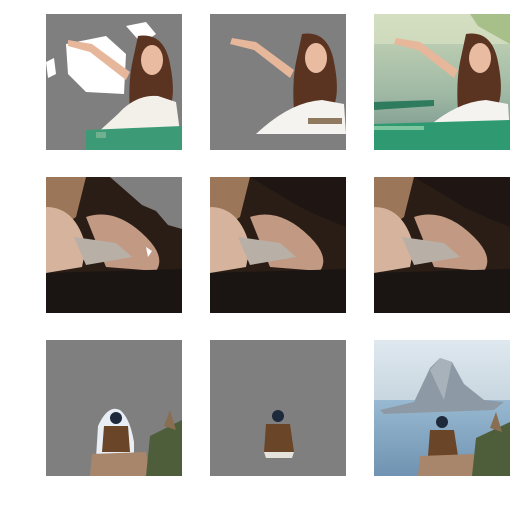 Image resolution: width=520 pixels, height=510 pixels. I want to click on row3-mask-b-image, so click(278, 408).